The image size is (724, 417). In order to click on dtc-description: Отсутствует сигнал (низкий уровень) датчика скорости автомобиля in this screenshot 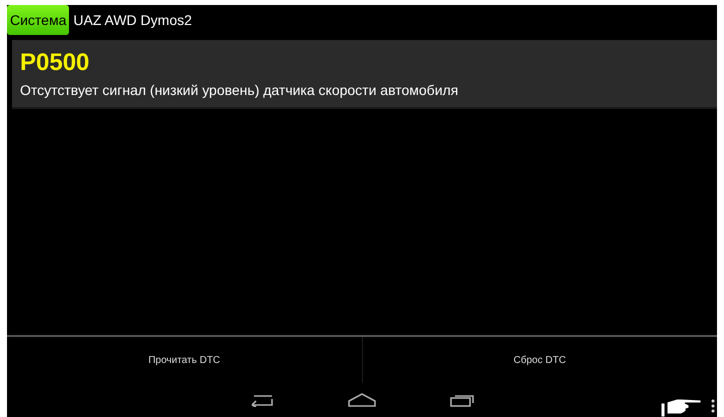, I will do `click(240, 90)`.